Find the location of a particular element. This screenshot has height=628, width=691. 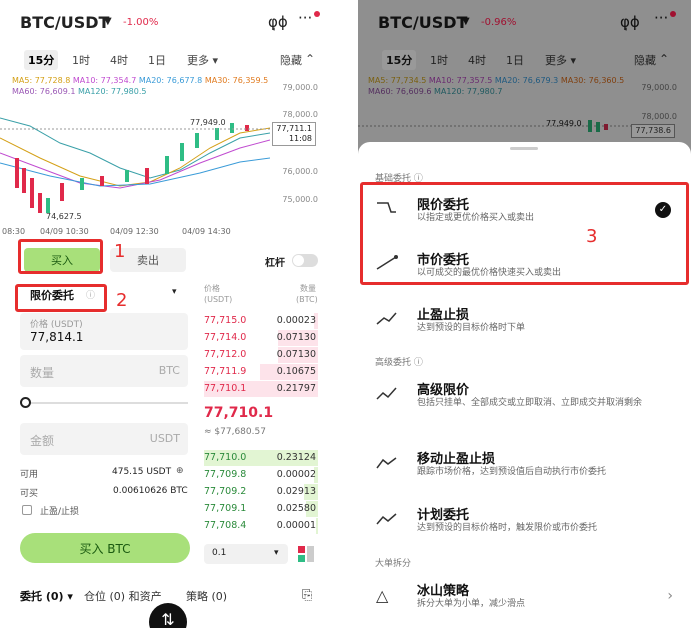

tpsl-label: 止盈/止损 is located at coordinates (60, 512).